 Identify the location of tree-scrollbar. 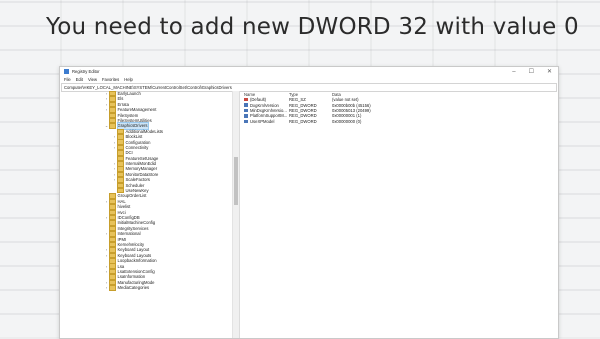
(235, 214).